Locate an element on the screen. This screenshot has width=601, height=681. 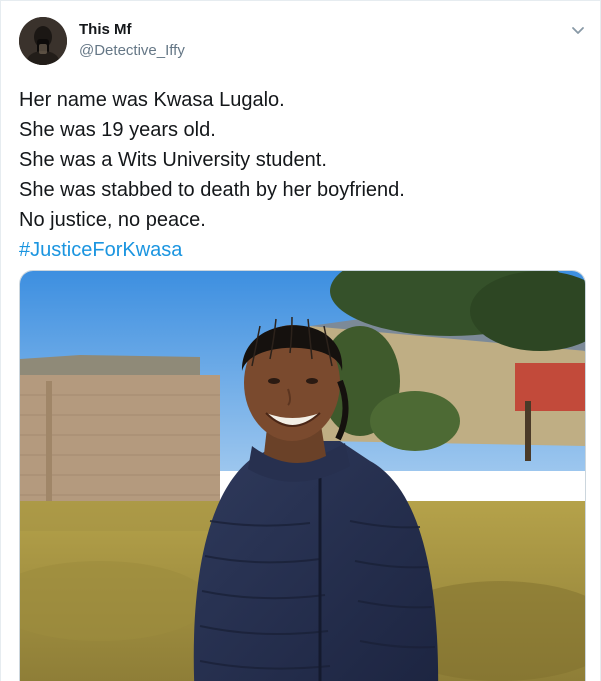
avatar is located at coordinates (43, 41).